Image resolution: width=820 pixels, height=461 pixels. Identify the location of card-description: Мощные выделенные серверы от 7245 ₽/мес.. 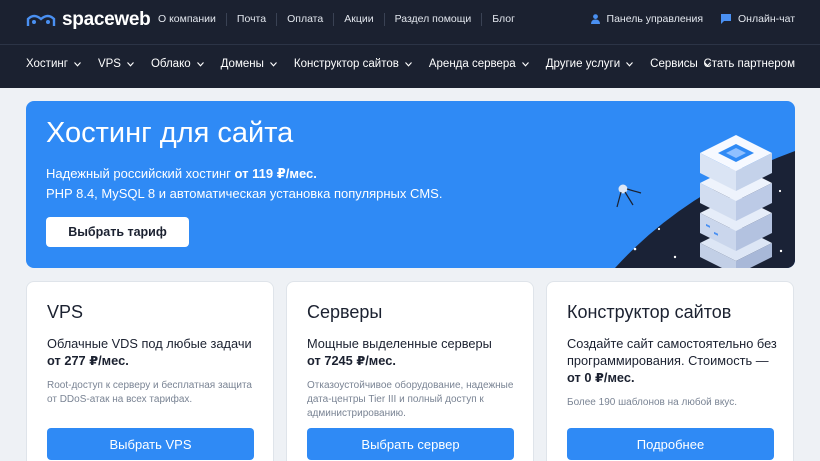
(414, 352).